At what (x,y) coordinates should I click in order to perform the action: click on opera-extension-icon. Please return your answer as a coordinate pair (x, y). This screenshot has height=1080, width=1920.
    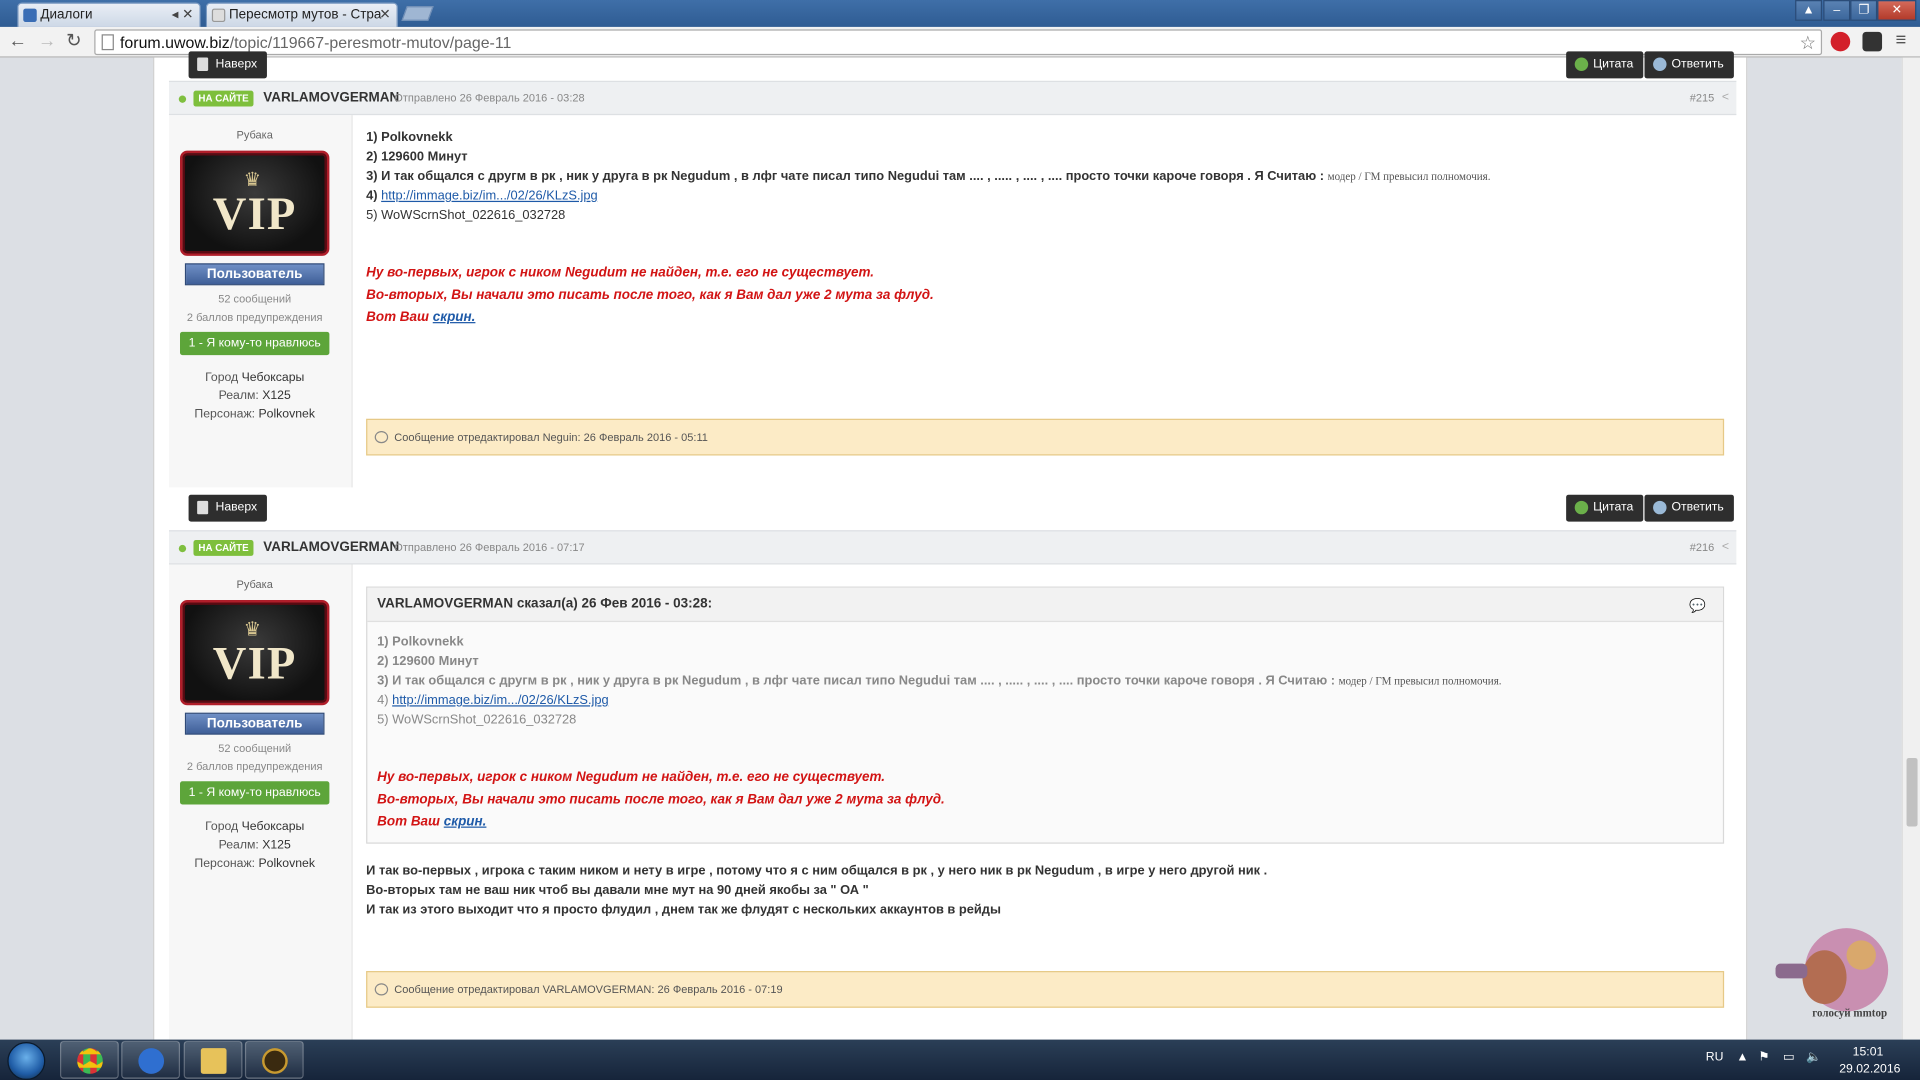
    Looking at the image, I should click on (1840, 41).